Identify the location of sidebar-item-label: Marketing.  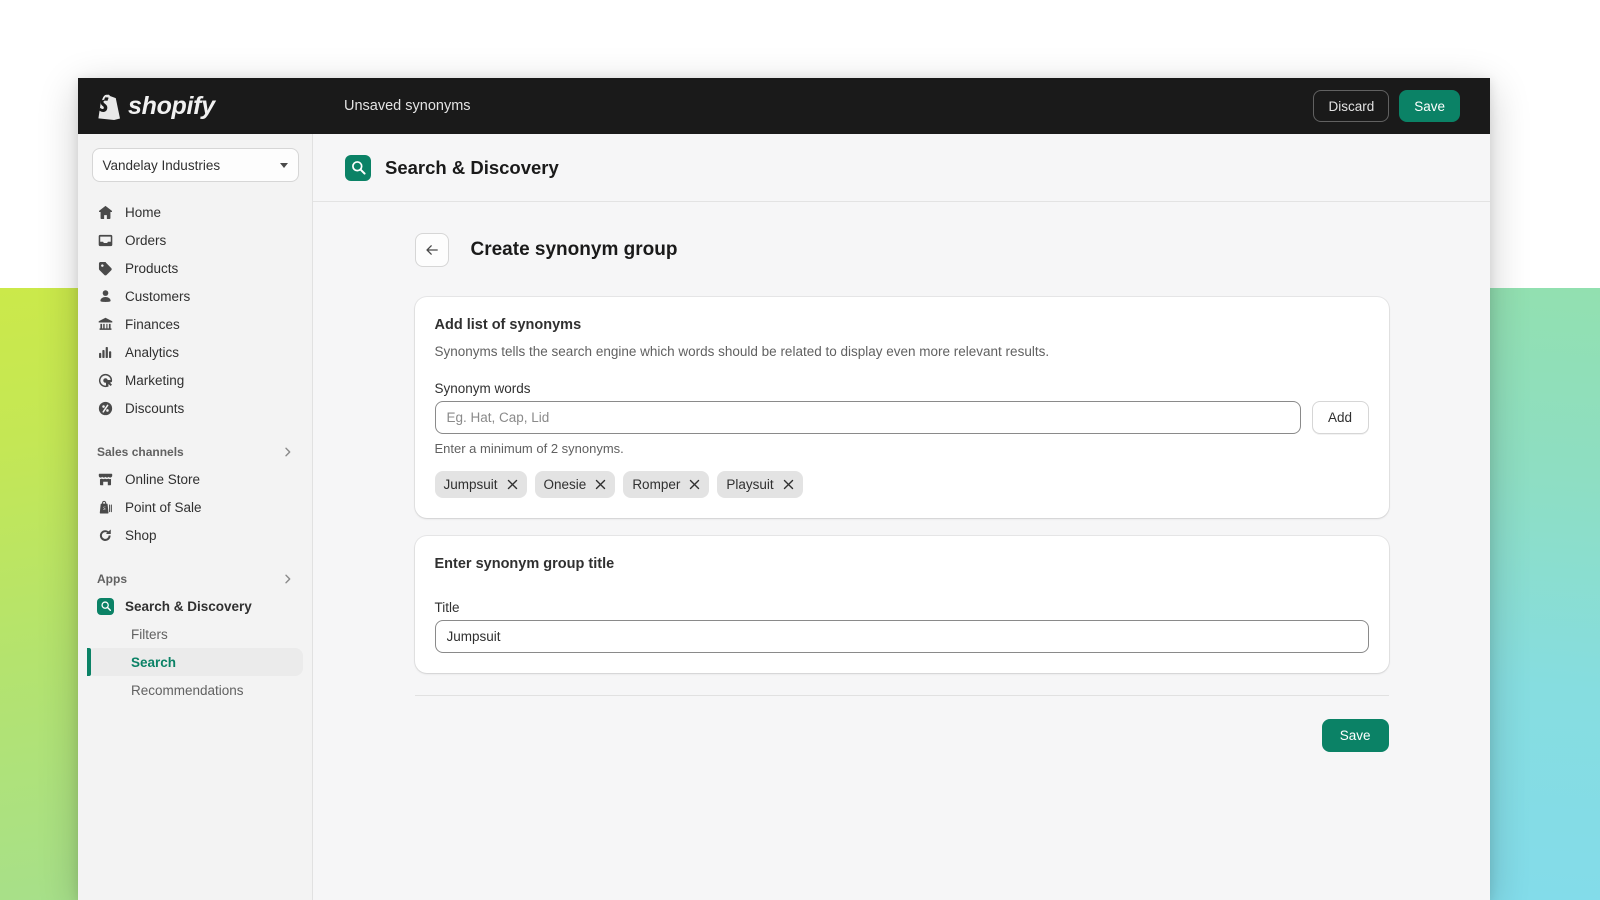
(155, 380).